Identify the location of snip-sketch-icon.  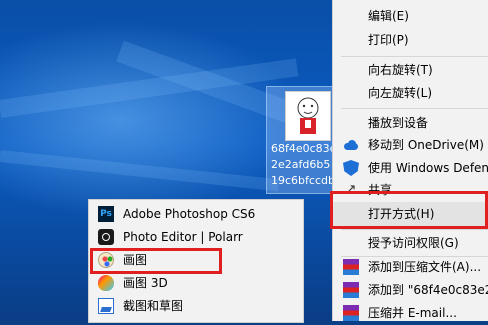
(106, 306).